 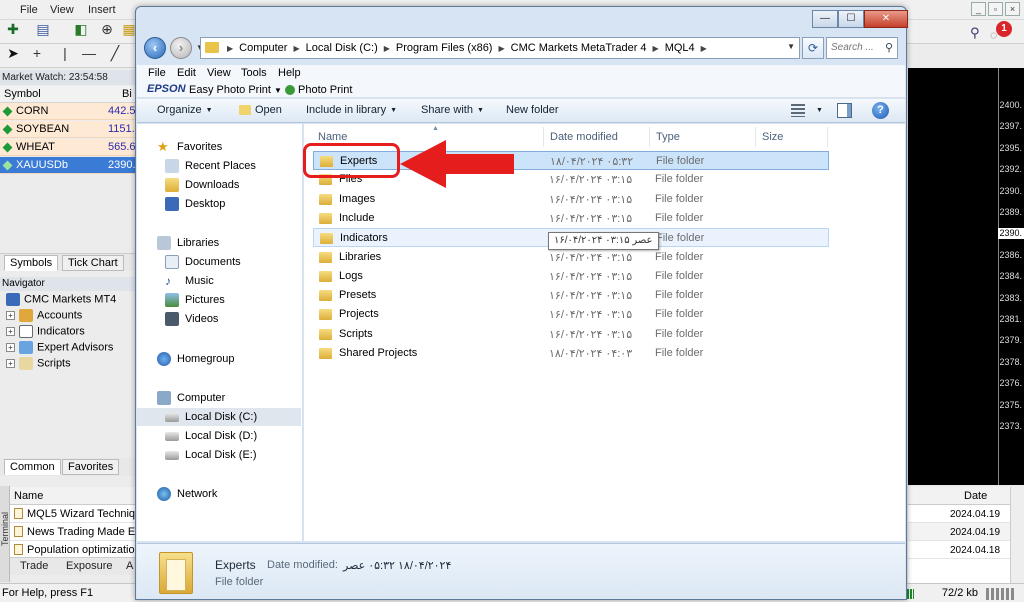 I want to click on nav-recent-places: Recent Places, so click(x=219, y=166).